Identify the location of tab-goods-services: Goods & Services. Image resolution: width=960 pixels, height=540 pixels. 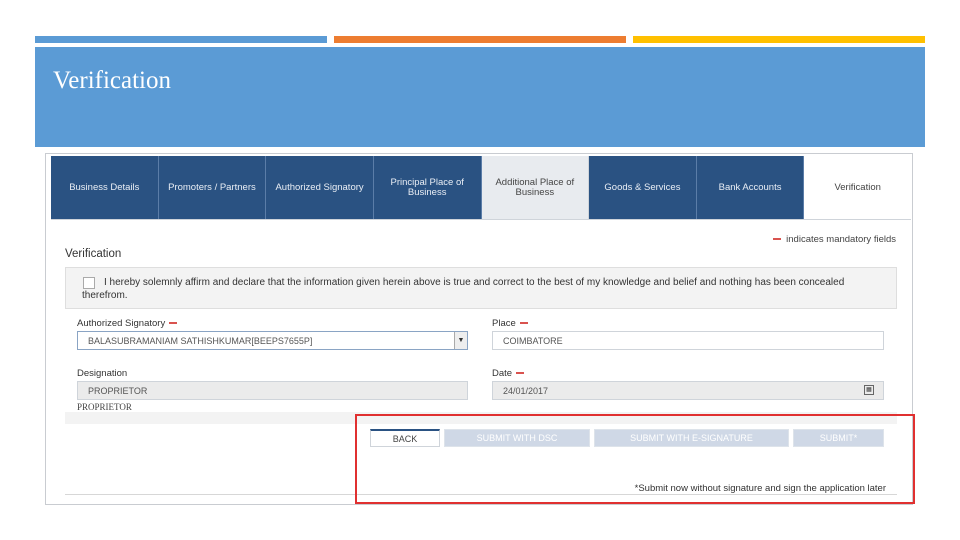
(643, 187).